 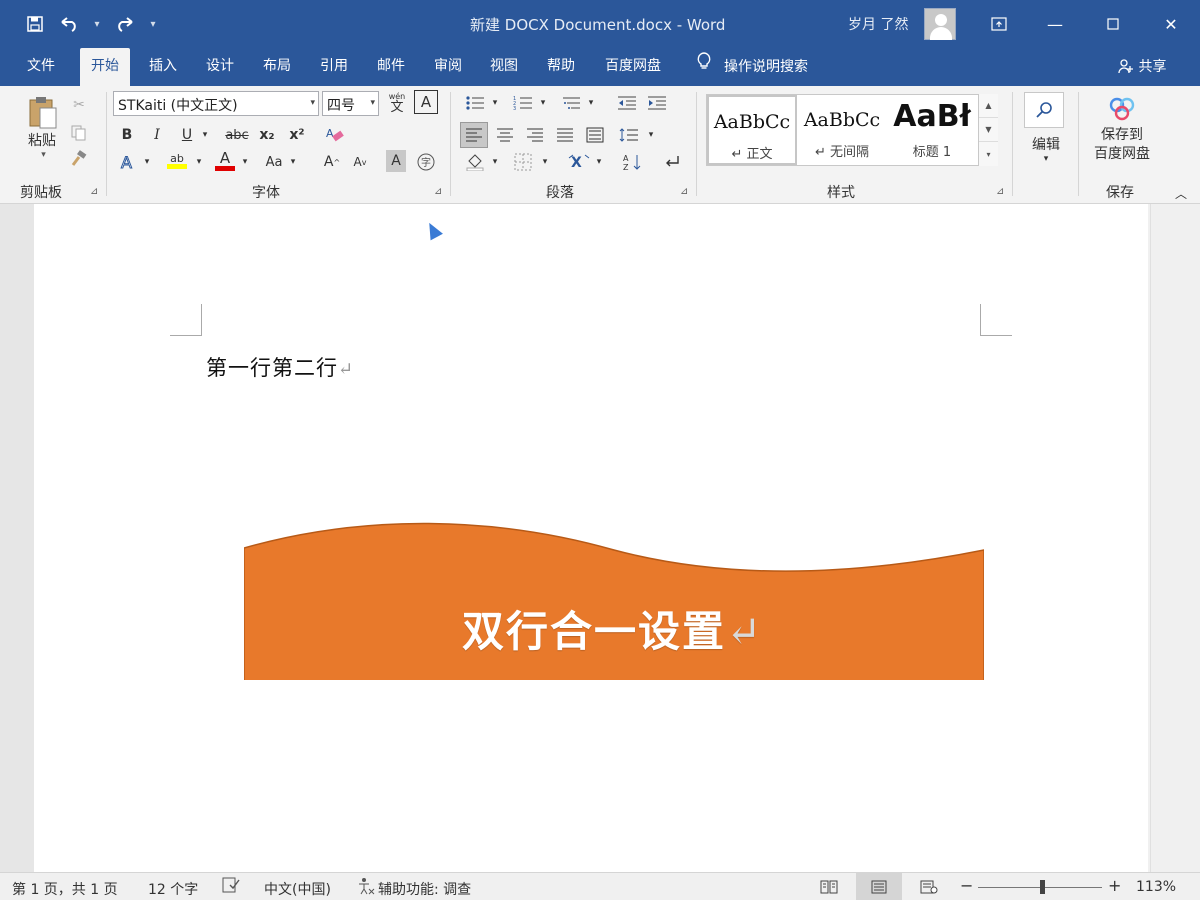 What do you see at coordinates (579, 162) in the screenshot?
I see `chinese-layout-icon: X` at bounding box center [579, 162].